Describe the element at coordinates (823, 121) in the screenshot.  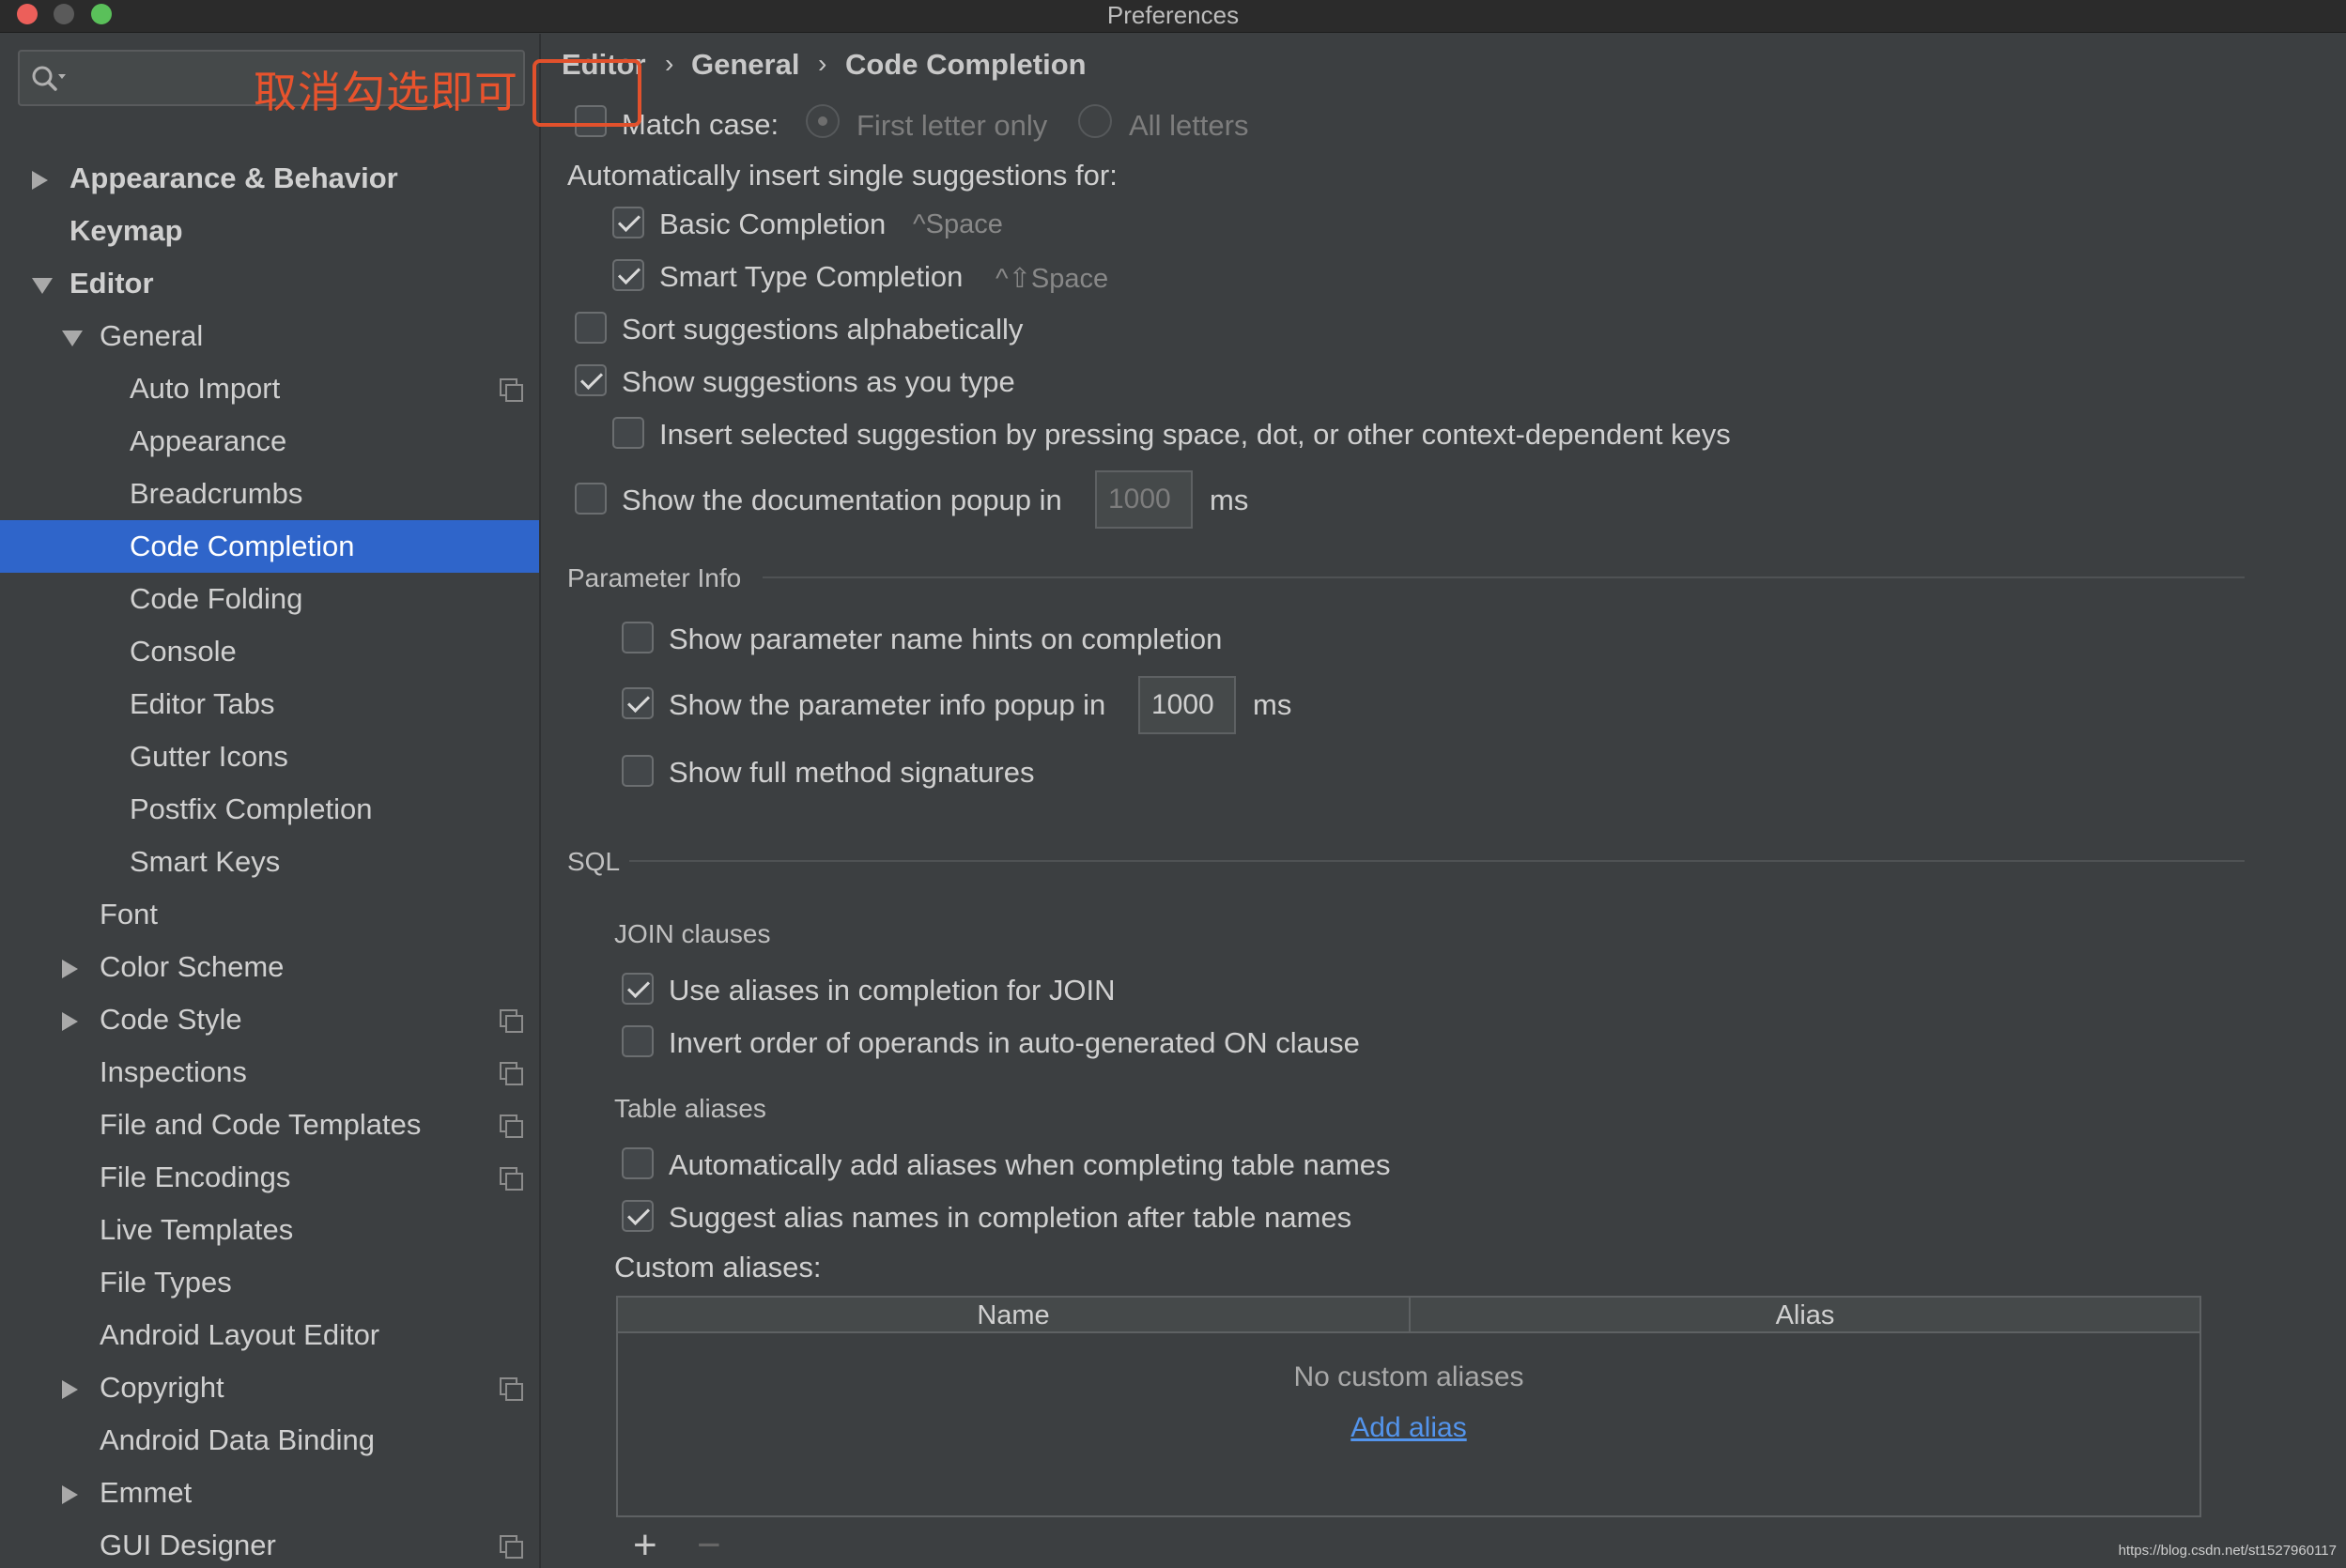
I see `first-letter-only-radio` at that location.